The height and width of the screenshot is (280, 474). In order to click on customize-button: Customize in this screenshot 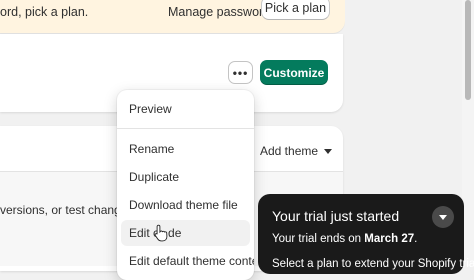, I will do `click(294, 72)`.